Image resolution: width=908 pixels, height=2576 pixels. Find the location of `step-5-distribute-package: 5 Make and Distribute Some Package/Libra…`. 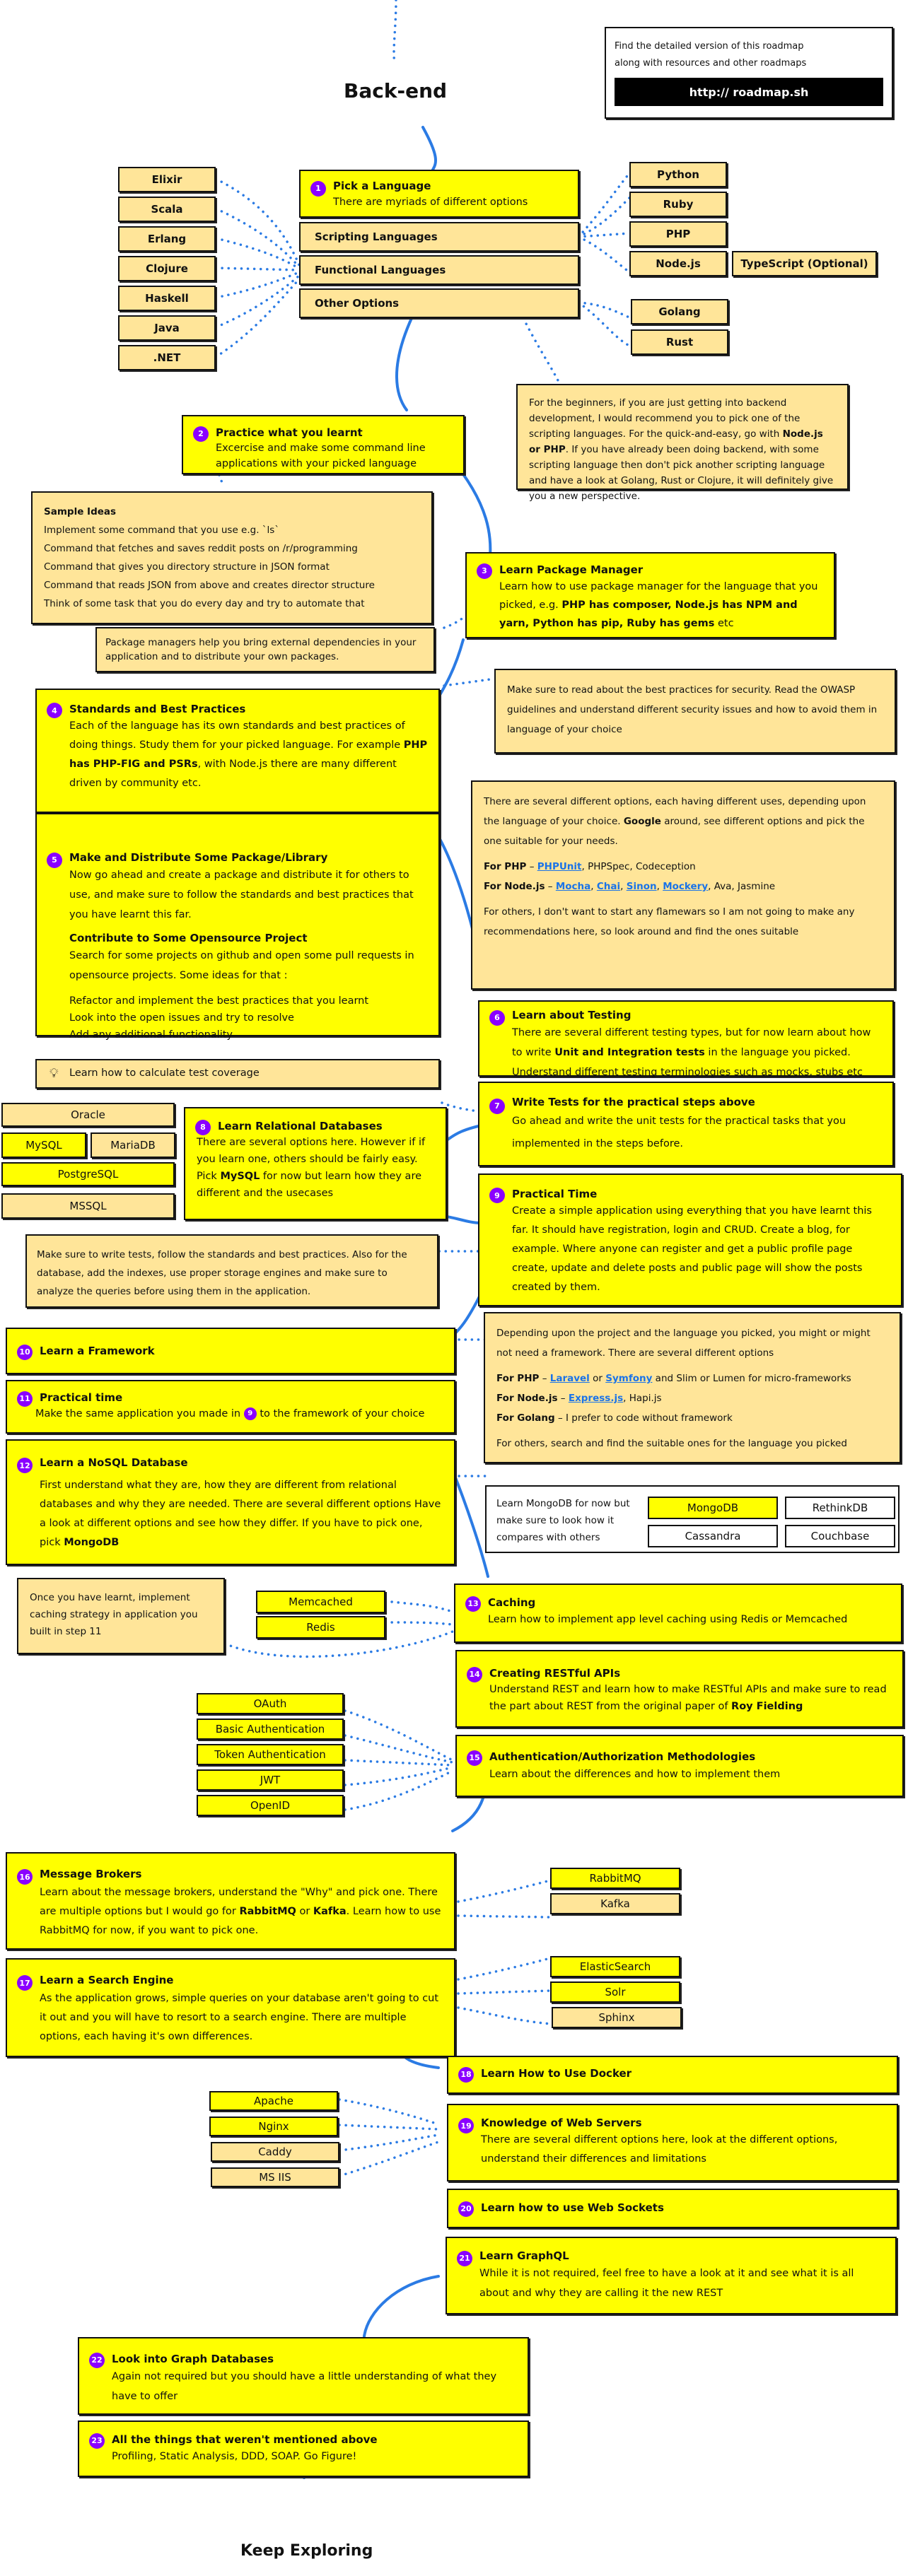

step-5-distribute-package: 5 Make and Distribute Some Package/Libra… is located at coordinates (237, 927).